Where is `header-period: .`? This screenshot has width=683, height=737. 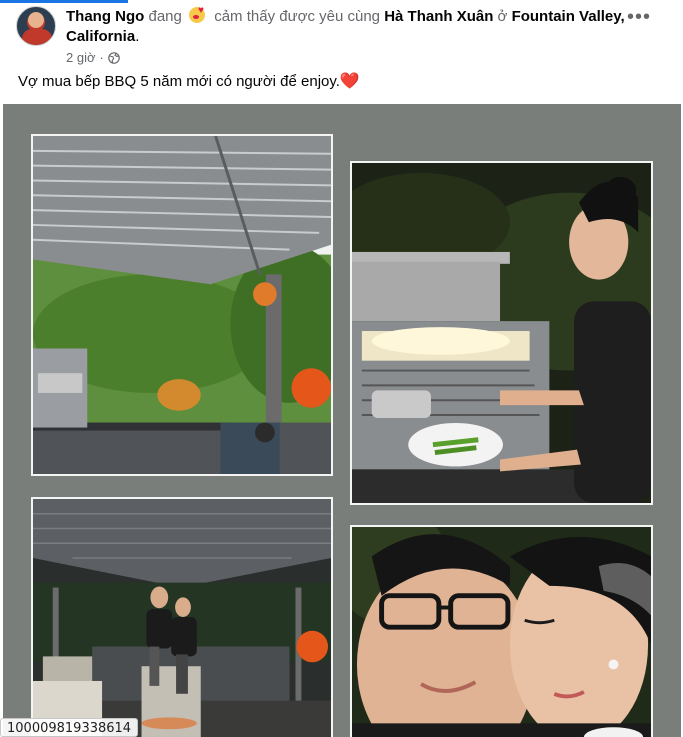
header-period: . is located at coordinates (137, 36).